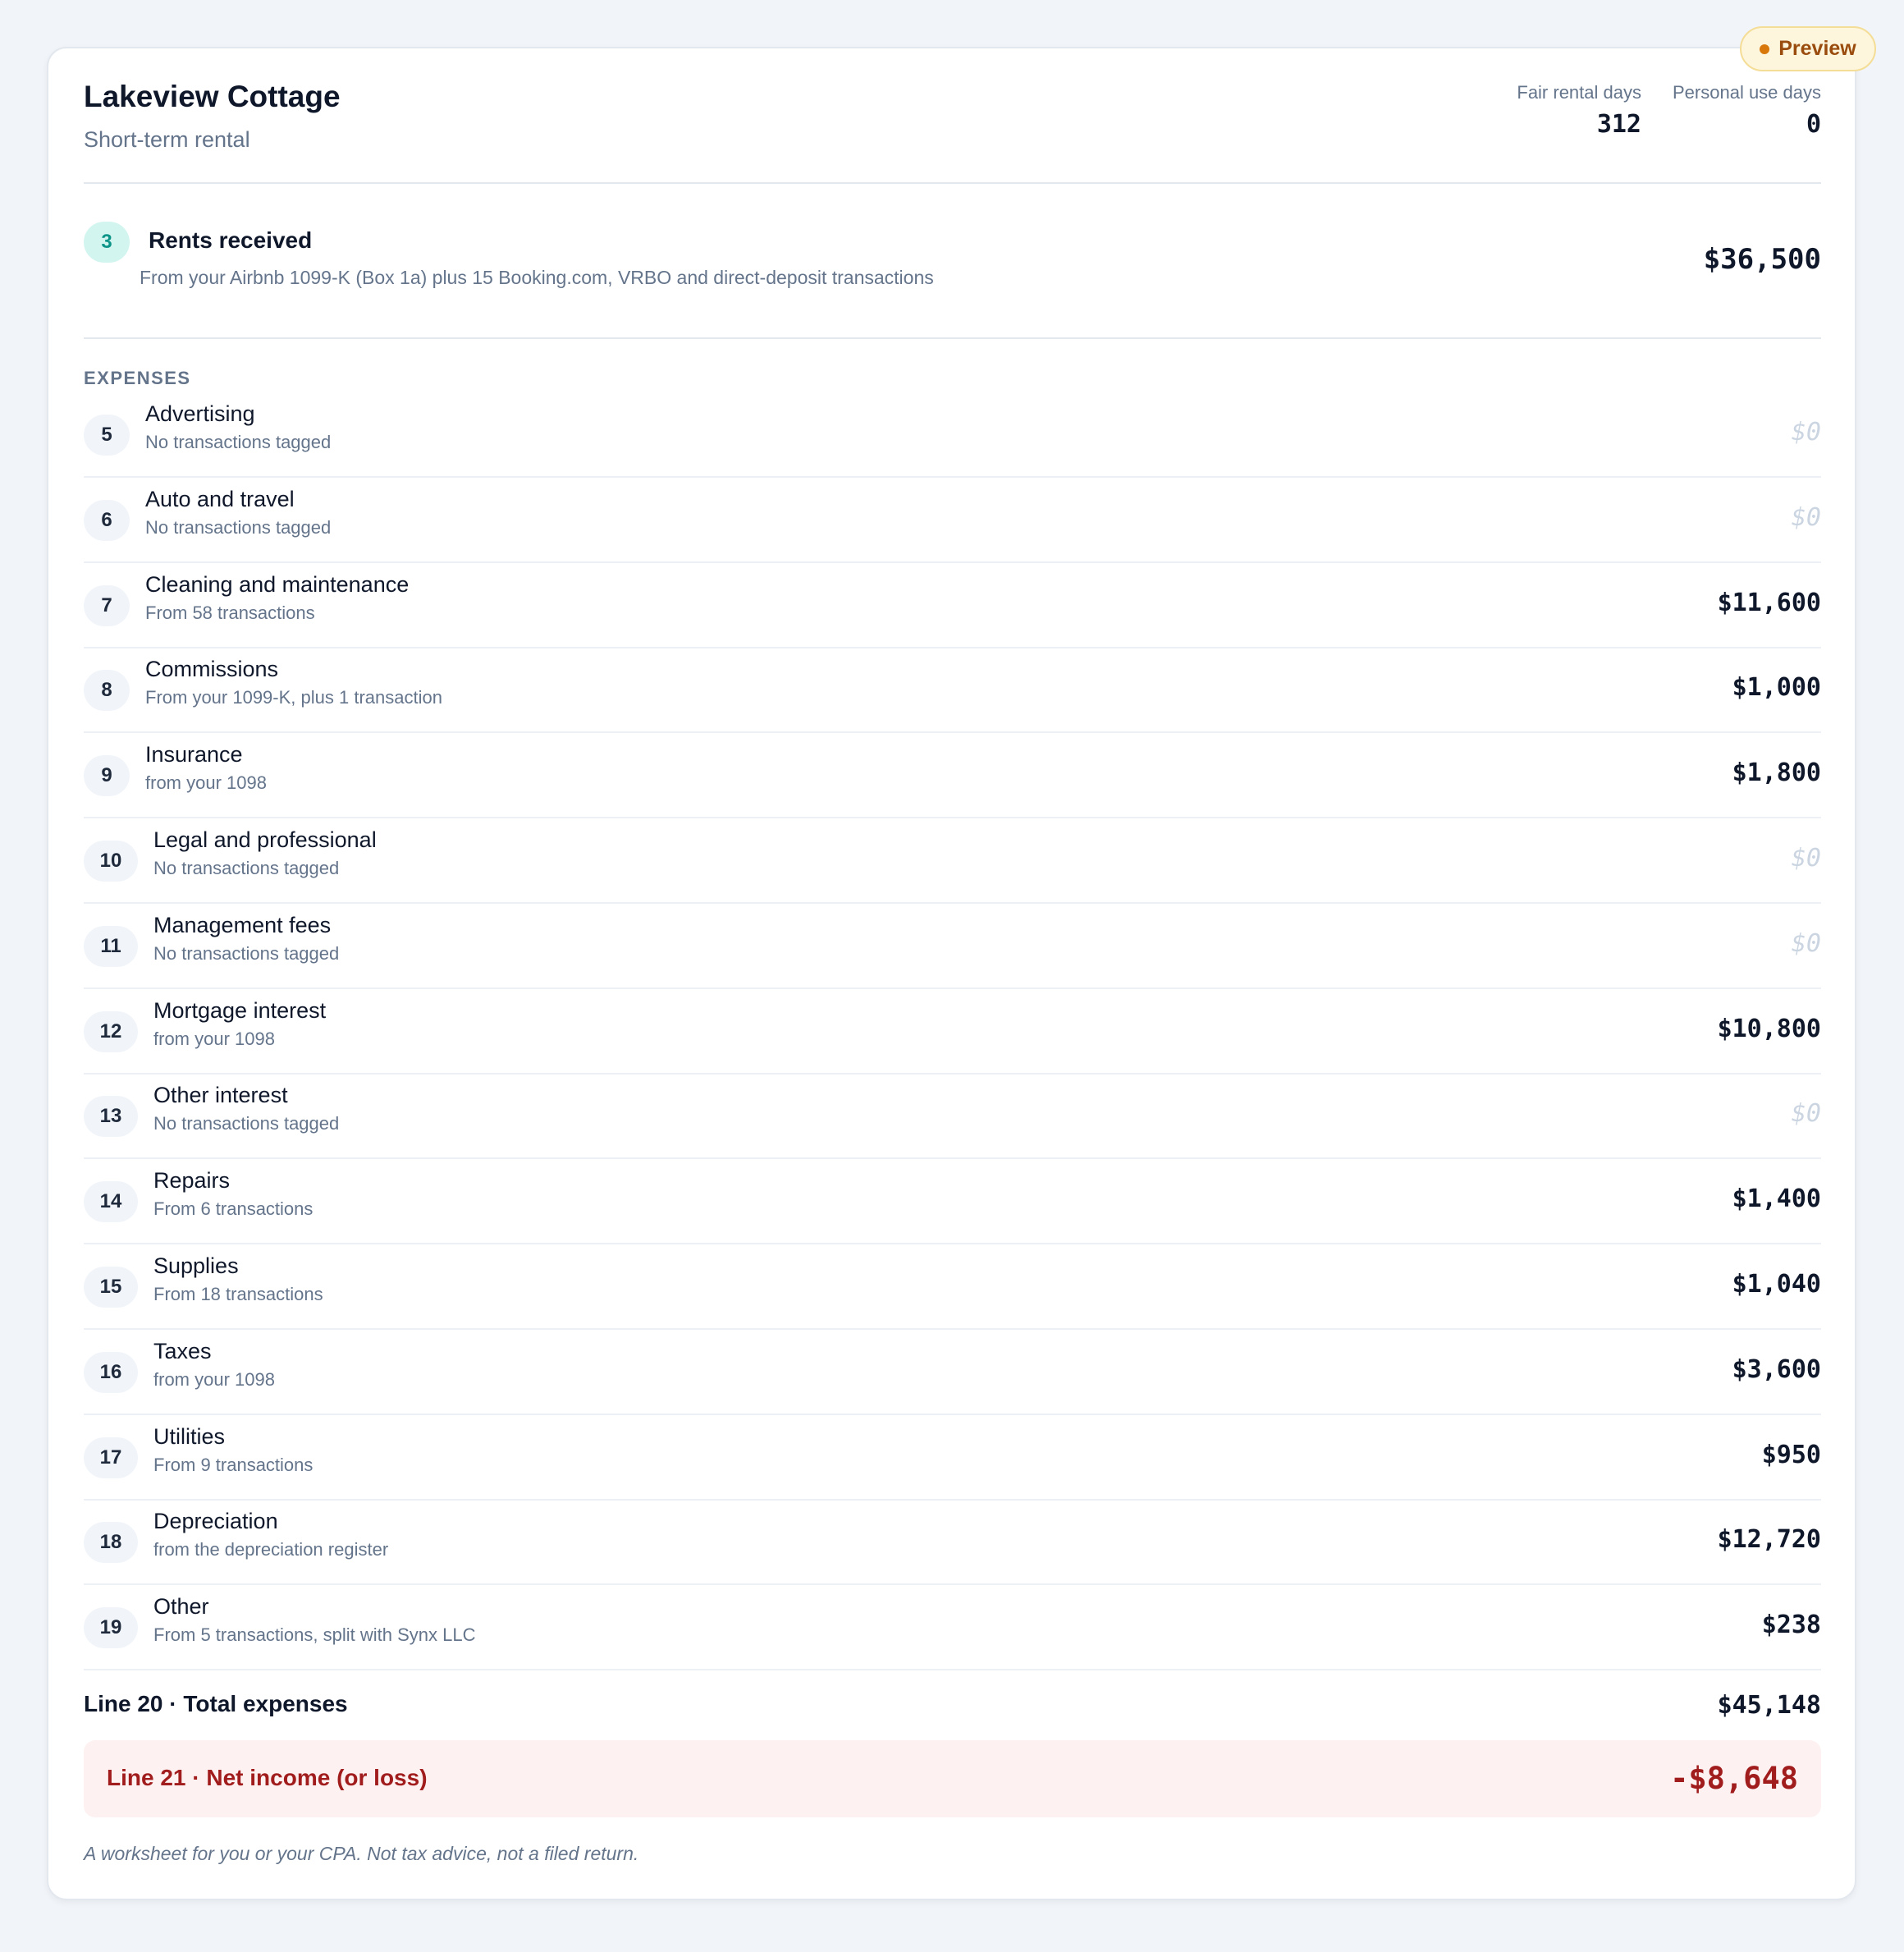 This screenshot has width=1904, height=1952. Describe the element at coordinates (952, 1373) in the screenshot. I see `expense-row: 16 Taxes from your 1098 $3,600` at that location.